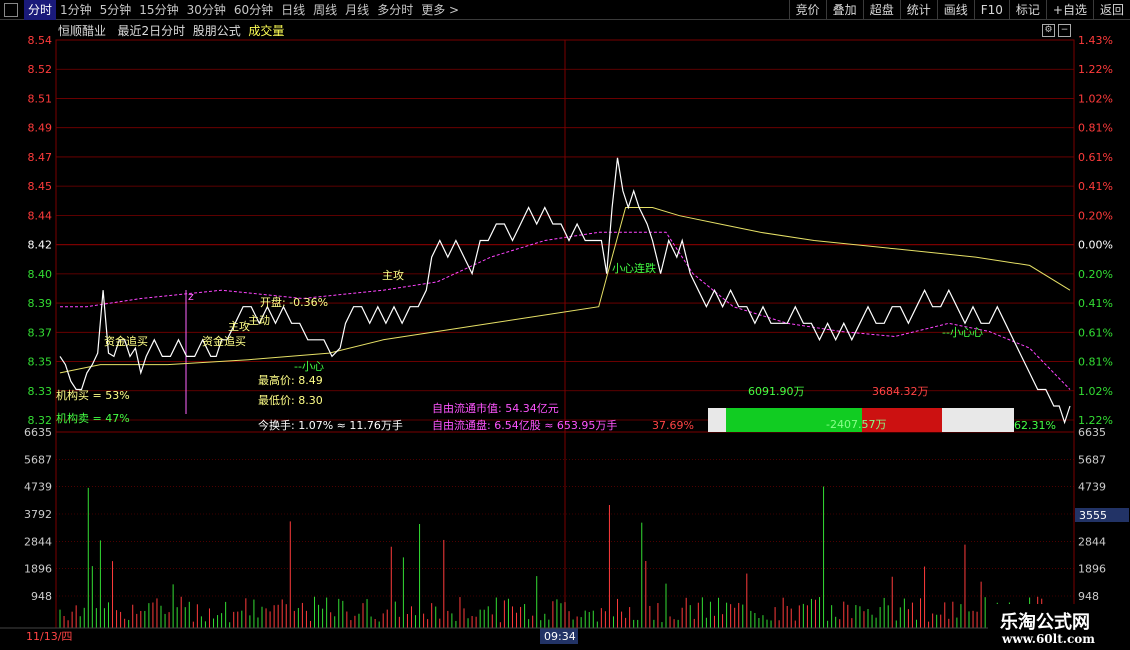 This screenshot has width=1130, height=650. I want to click on footer-date: 11/13/四, so click(49, 636).